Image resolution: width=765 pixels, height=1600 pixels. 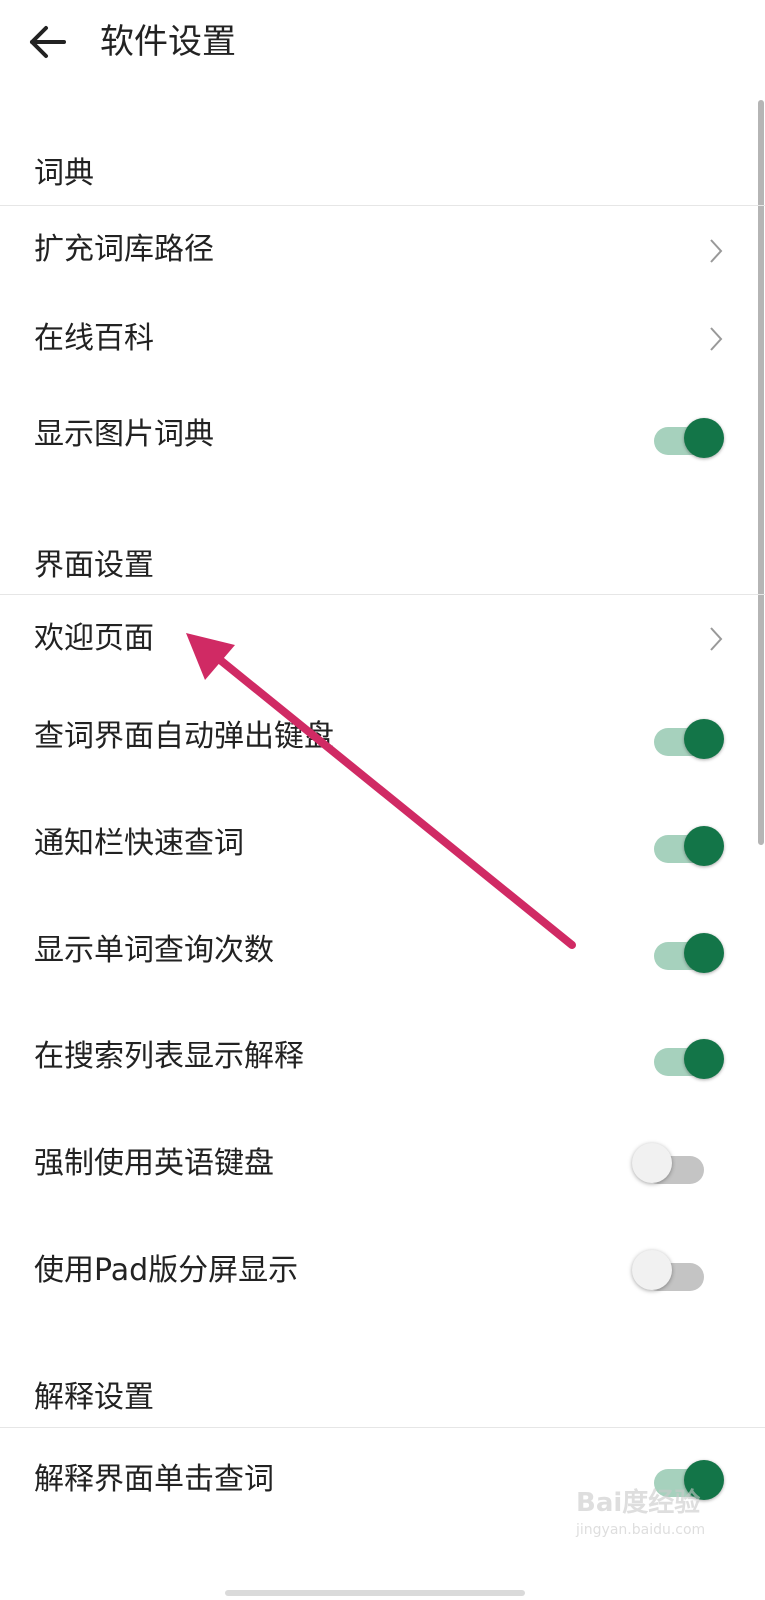 What do you see at coordinates (124, 249) in the screenshot?
I see `settings-item-label: 扩充词库路径` at bounding box center [124, 249].